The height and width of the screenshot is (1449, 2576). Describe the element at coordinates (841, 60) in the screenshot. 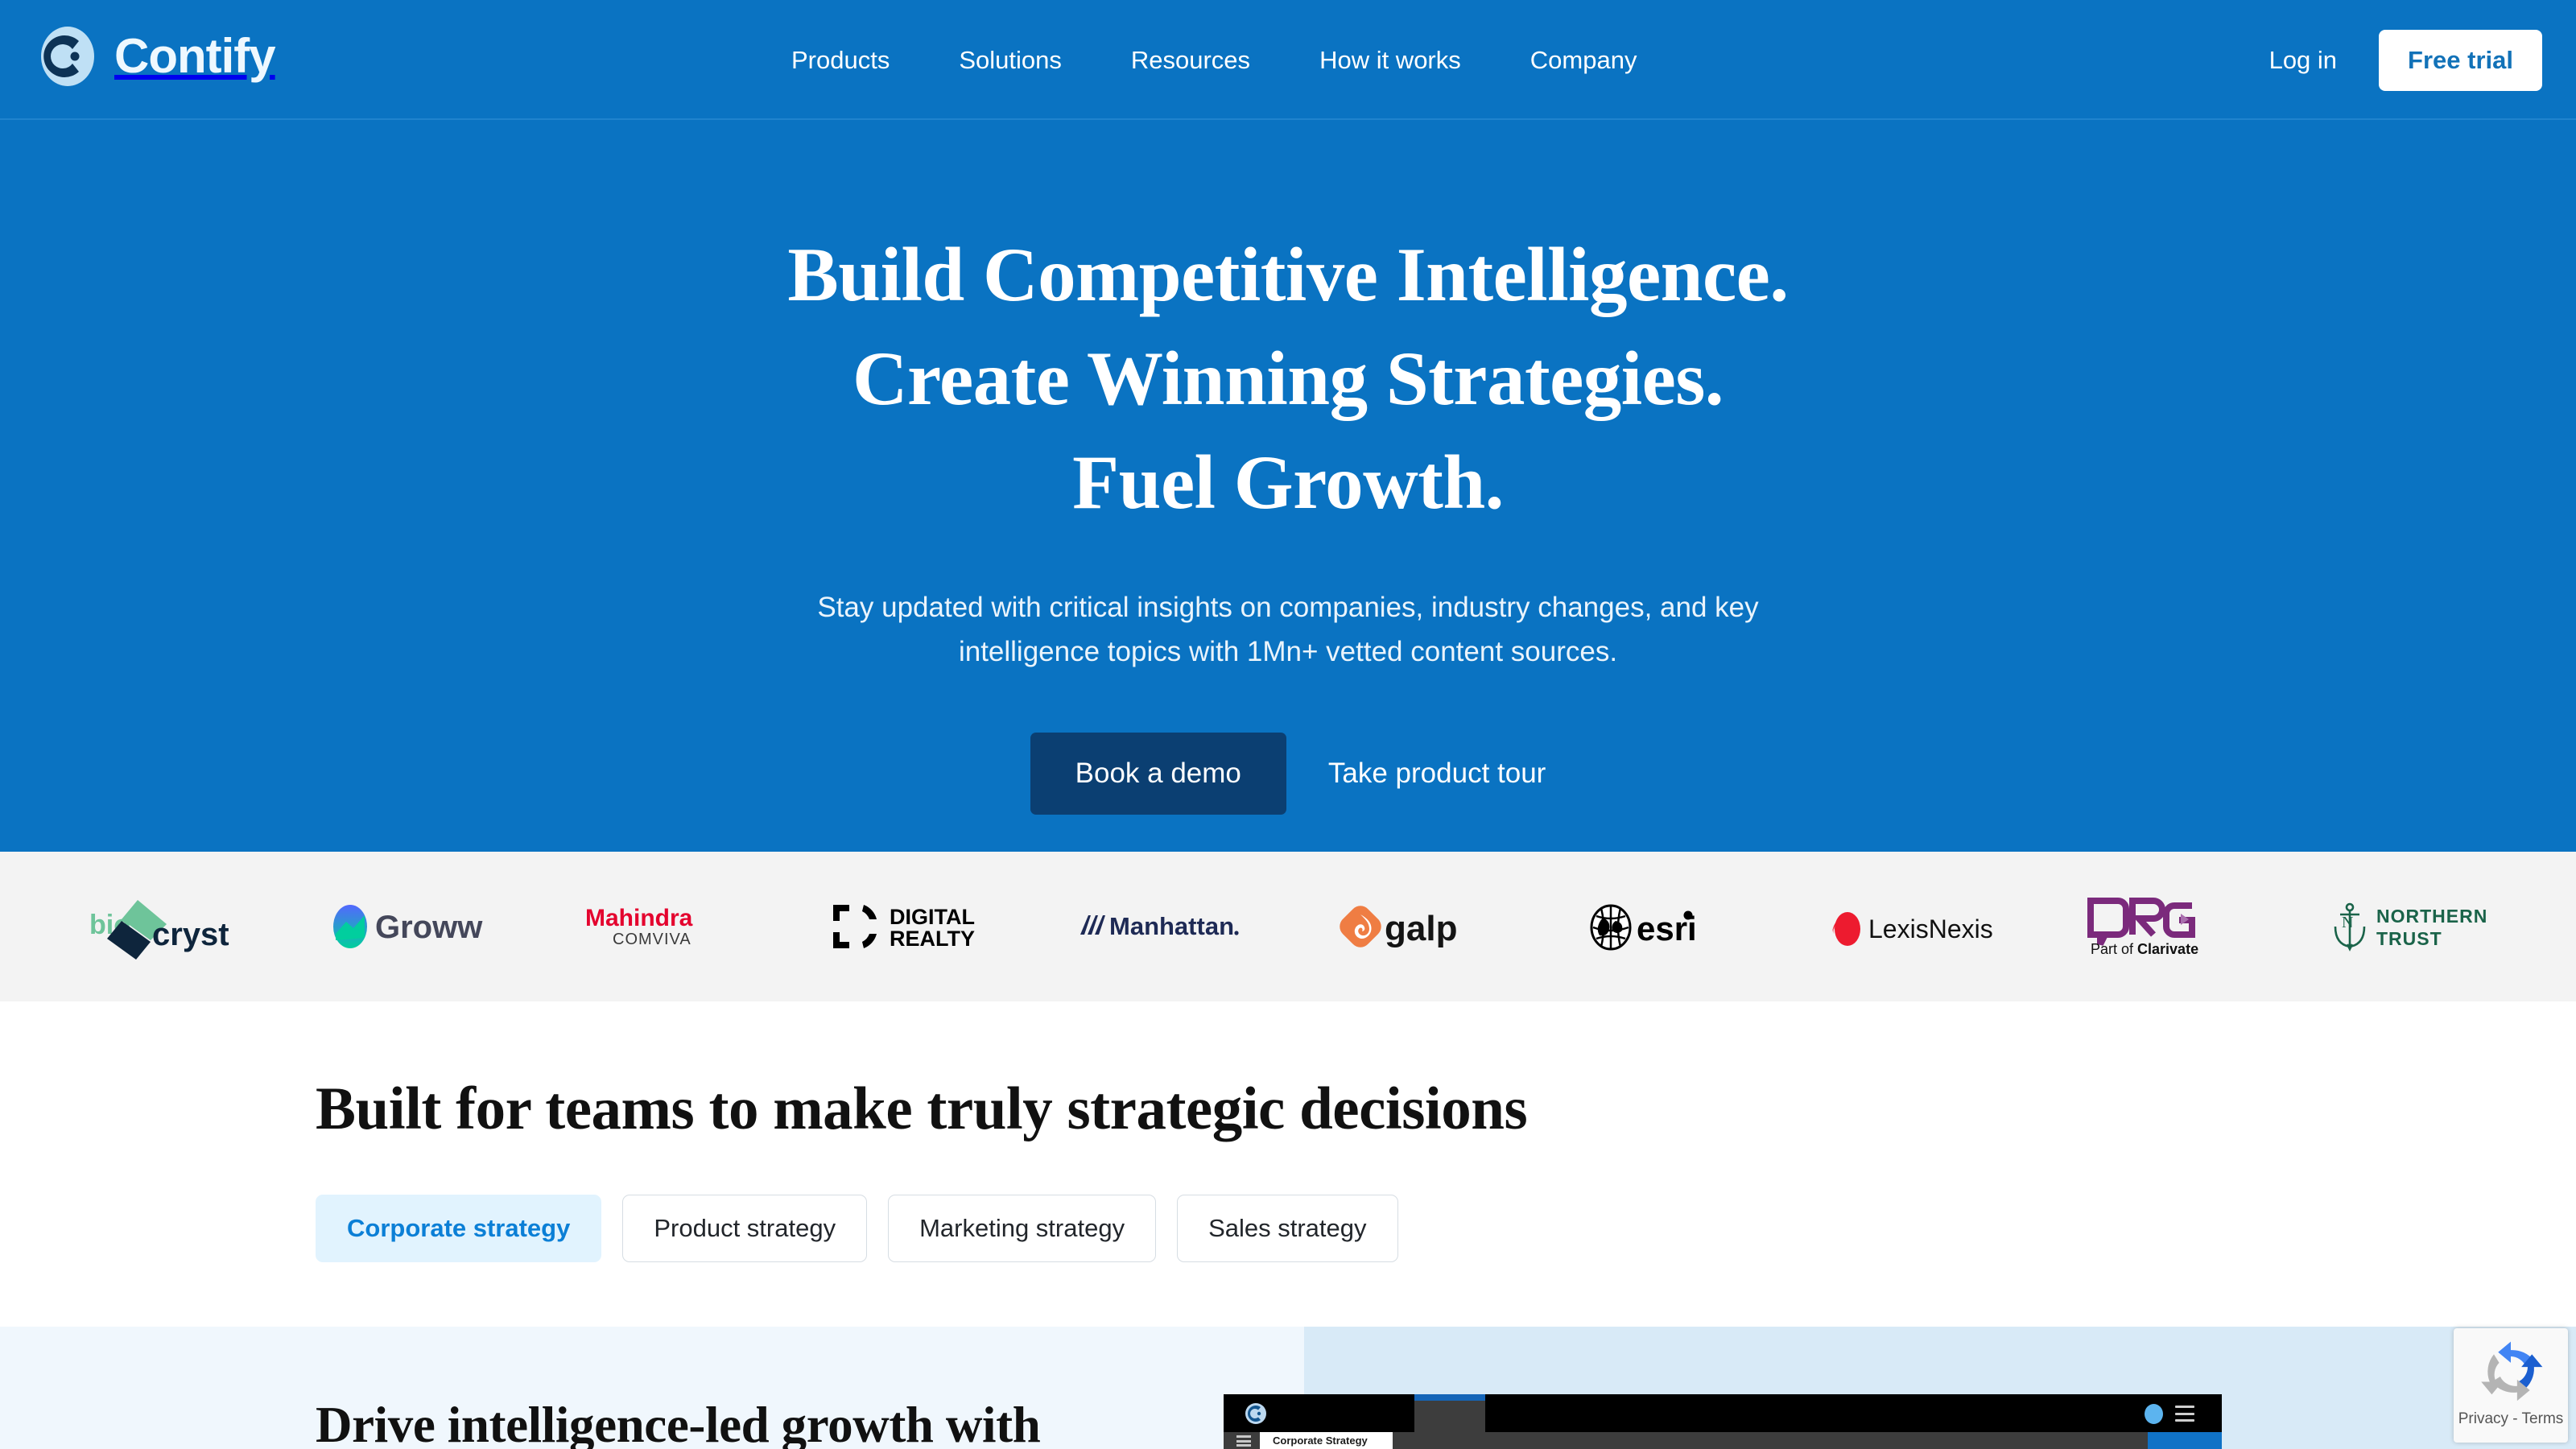

I see `nav-item-products: Products` at that location.